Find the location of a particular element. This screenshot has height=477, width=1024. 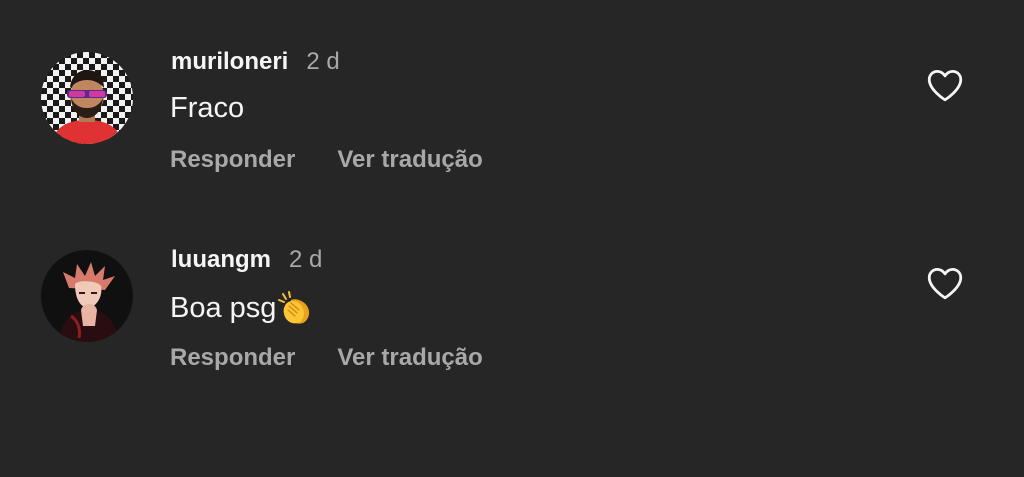

comment-text: Fraco is located at coordinates (207, 108).